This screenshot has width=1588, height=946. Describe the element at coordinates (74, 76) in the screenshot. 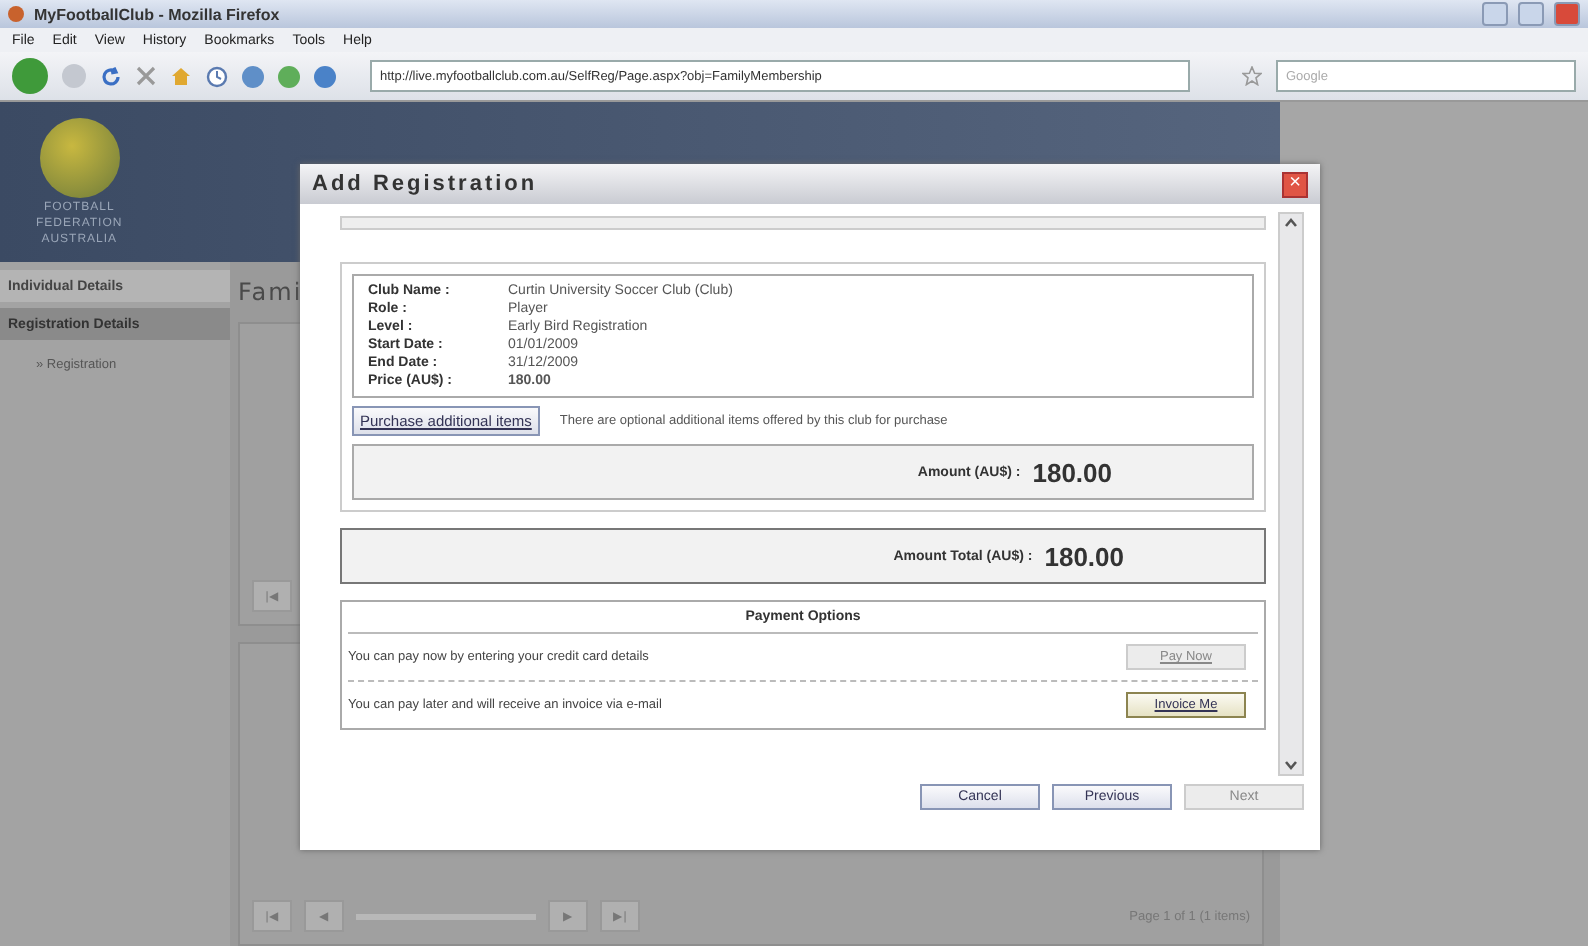

I see `forward-button` at that location.